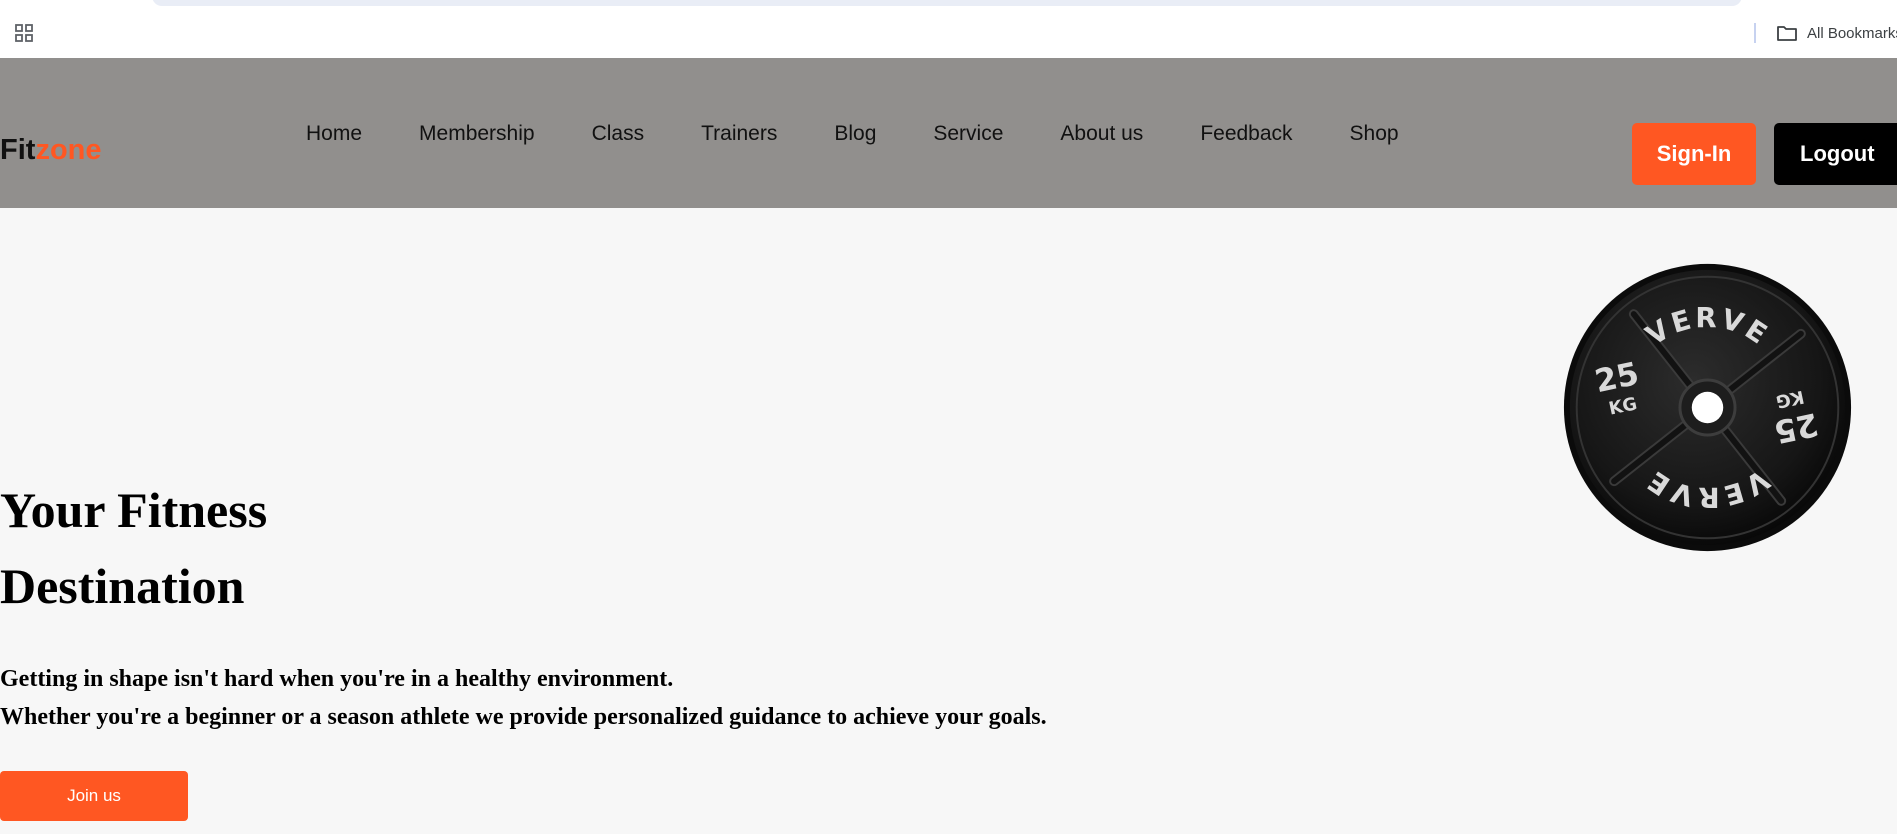 This screenshot has height=834, width=1897. Describe the element at coordinates (1101, 134) in the screenshot. I see `nav-link-about-us: About us` at that location.